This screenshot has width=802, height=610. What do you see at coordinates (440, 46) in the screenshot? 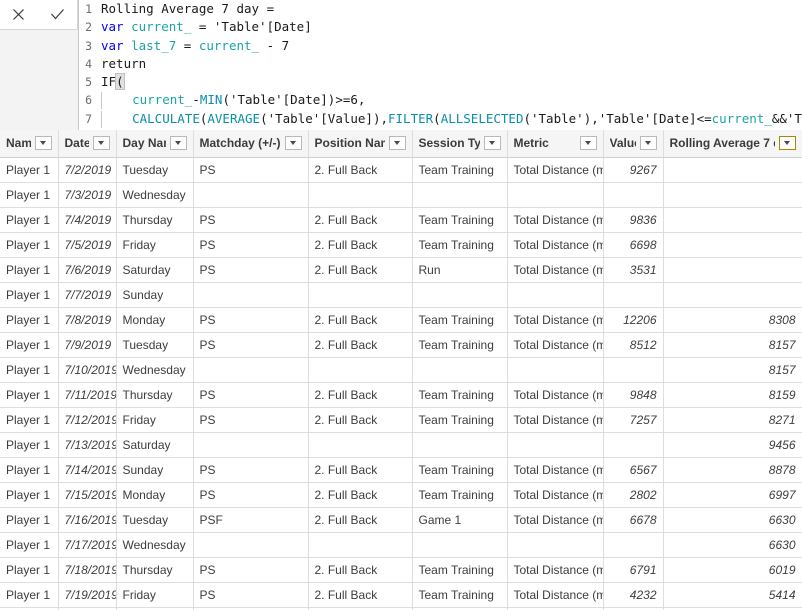
I see `code-line: 3 var last_7 = current_ - 7` at bounding box center [440, 46].